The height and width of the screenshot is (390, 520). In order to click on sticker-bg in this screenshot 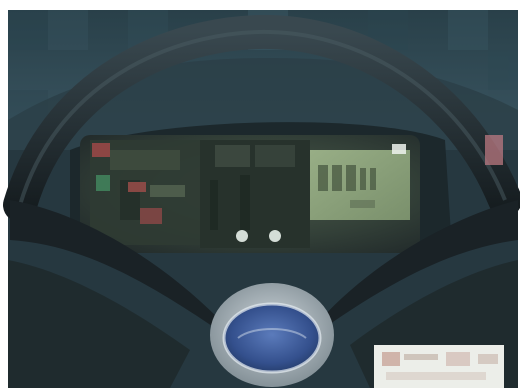, I will do `click(439, 366)`.